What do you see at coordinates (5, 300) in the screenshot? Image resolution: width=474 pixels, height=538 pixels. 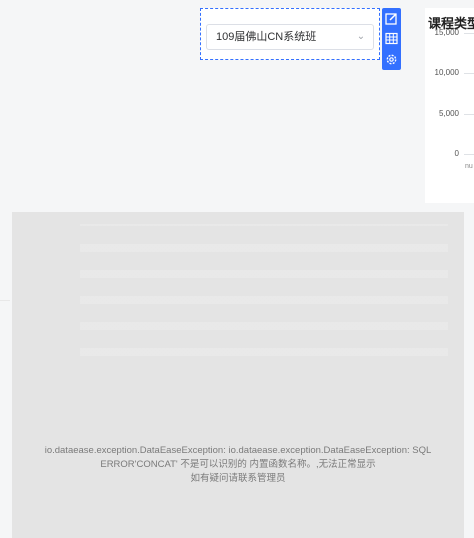 I see `divider` at bounding box center [5, 300].